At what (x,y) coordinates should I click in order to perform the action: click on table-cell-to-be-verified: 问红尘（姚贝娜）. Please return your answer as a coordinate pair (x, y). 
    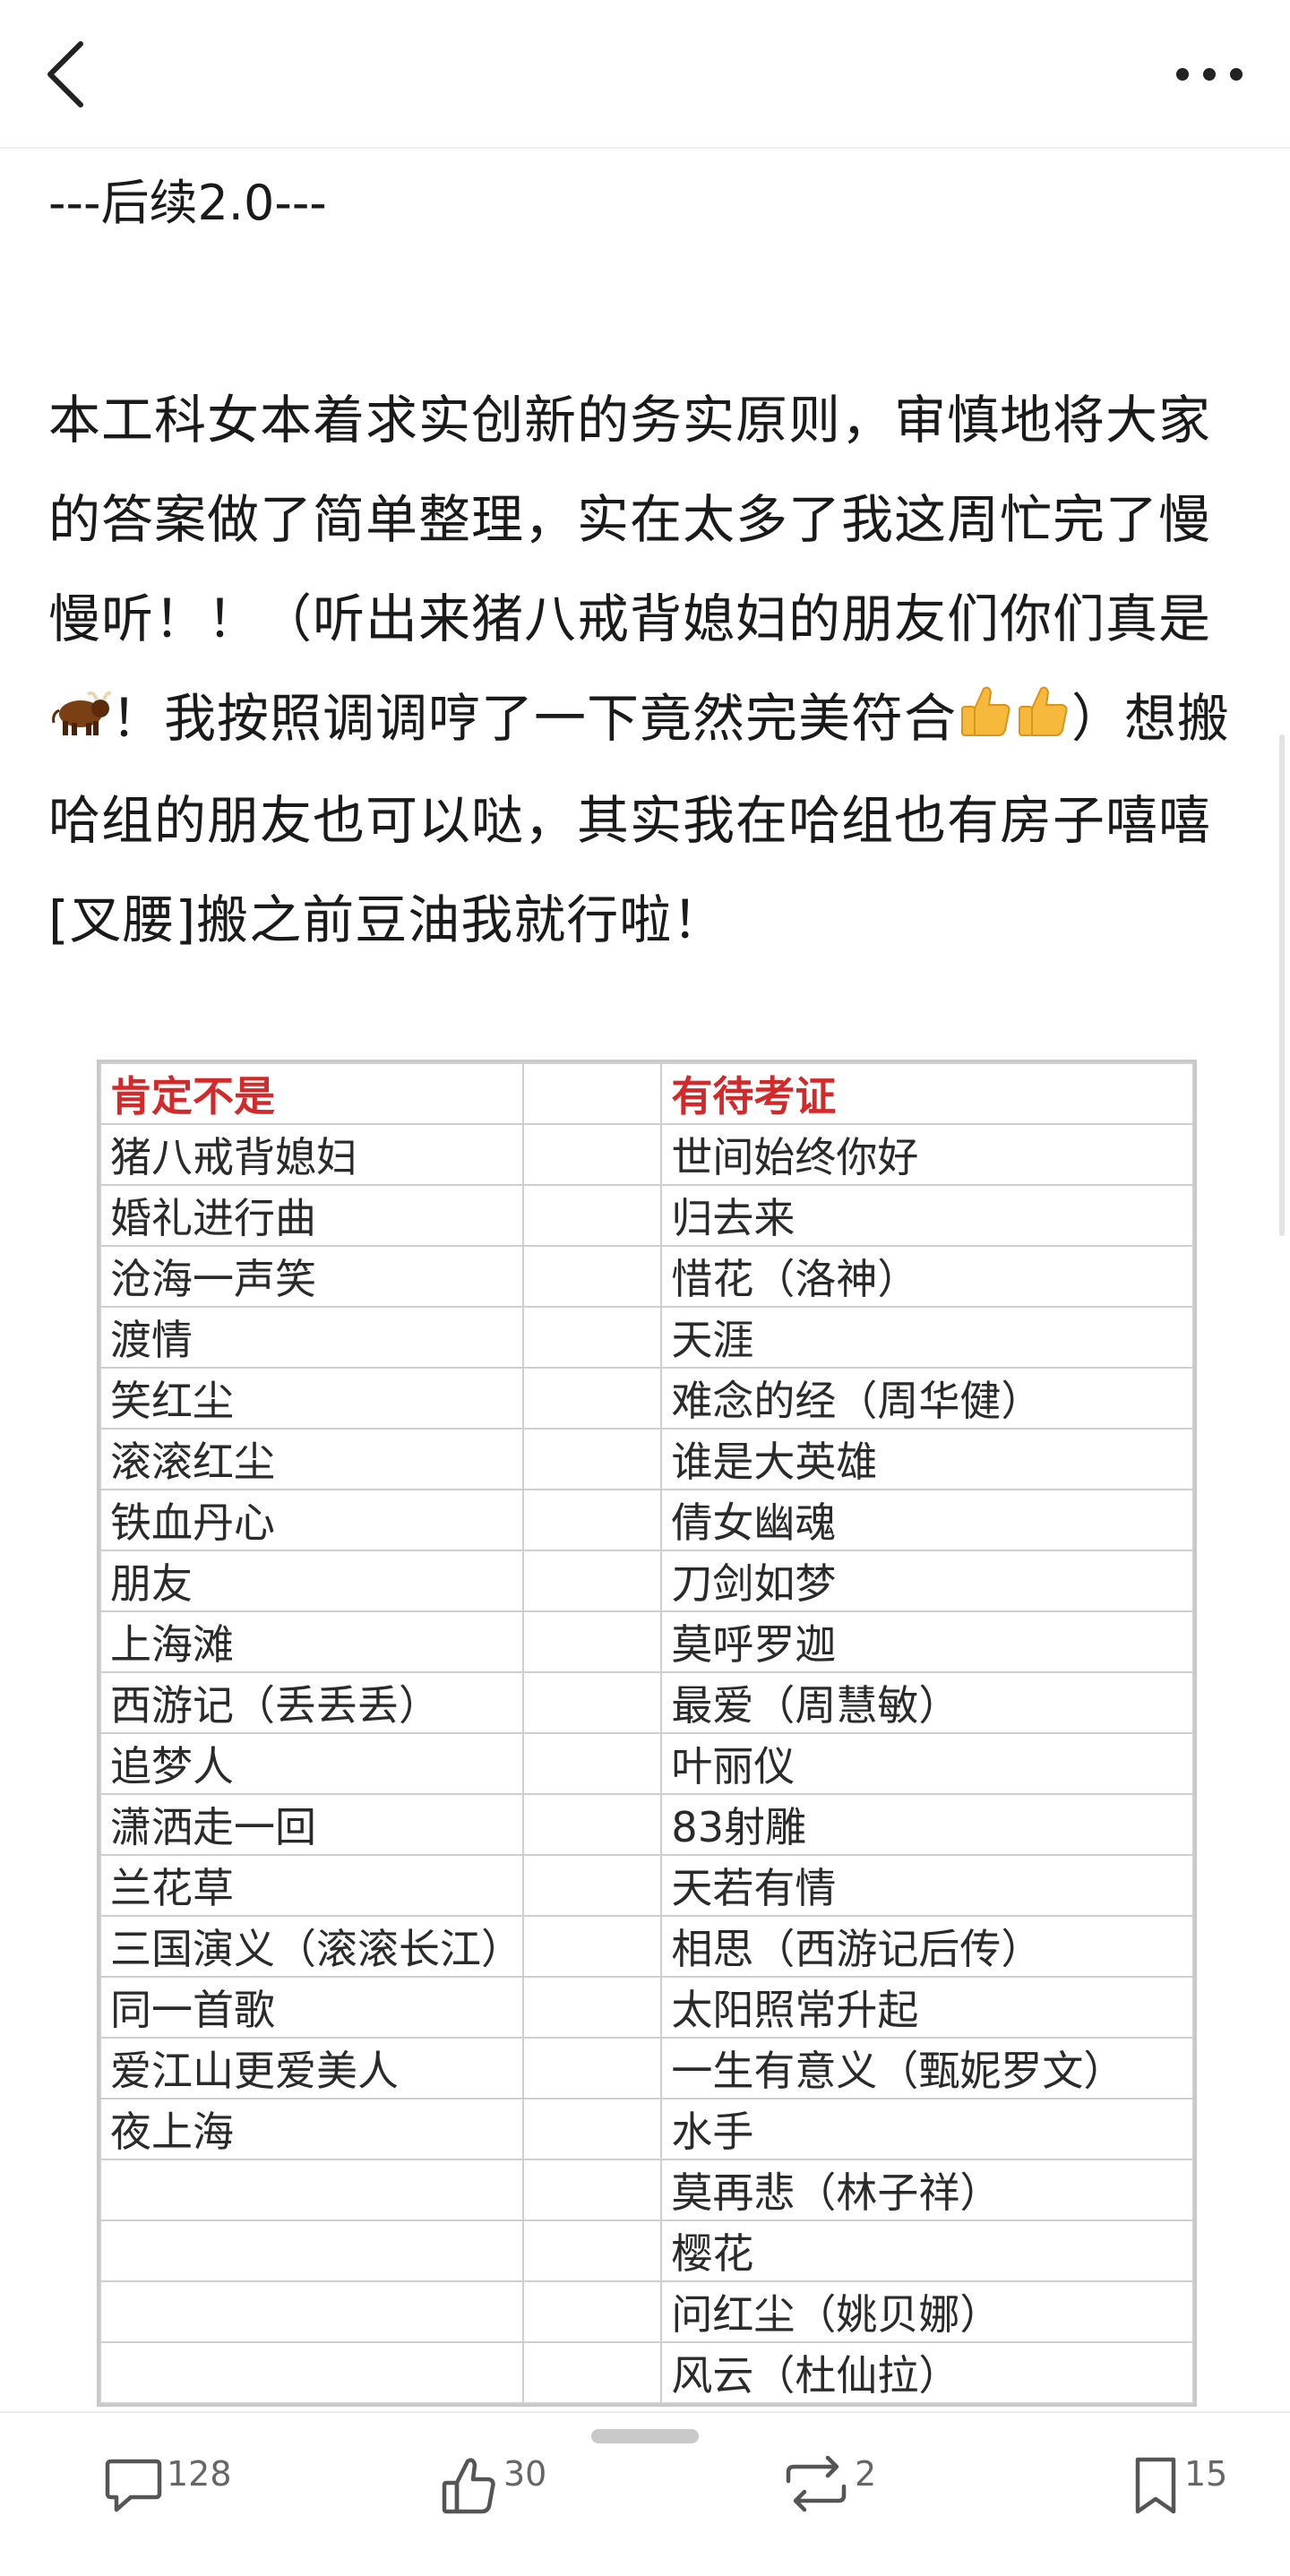
    Looking at the image, I should click on (927, 2311).